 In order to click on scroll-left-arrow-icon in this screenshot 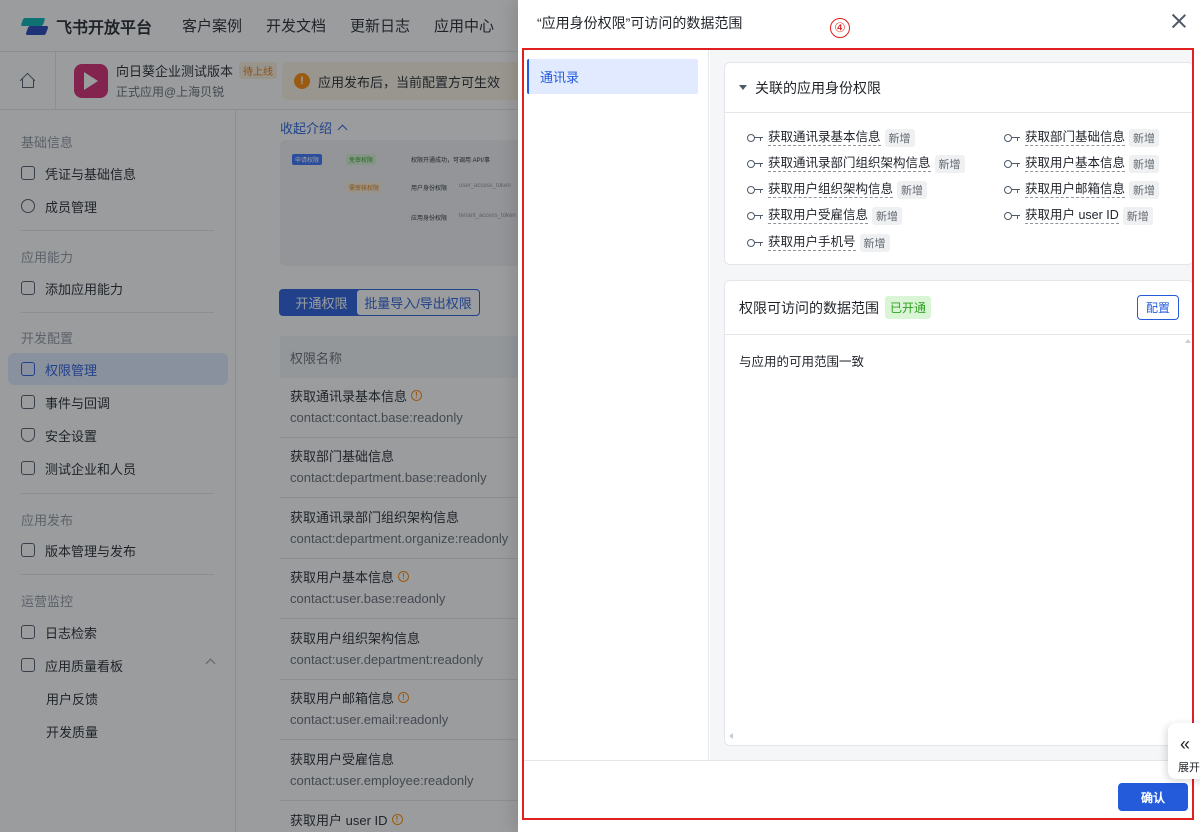, I will do `click(731, 736)`.